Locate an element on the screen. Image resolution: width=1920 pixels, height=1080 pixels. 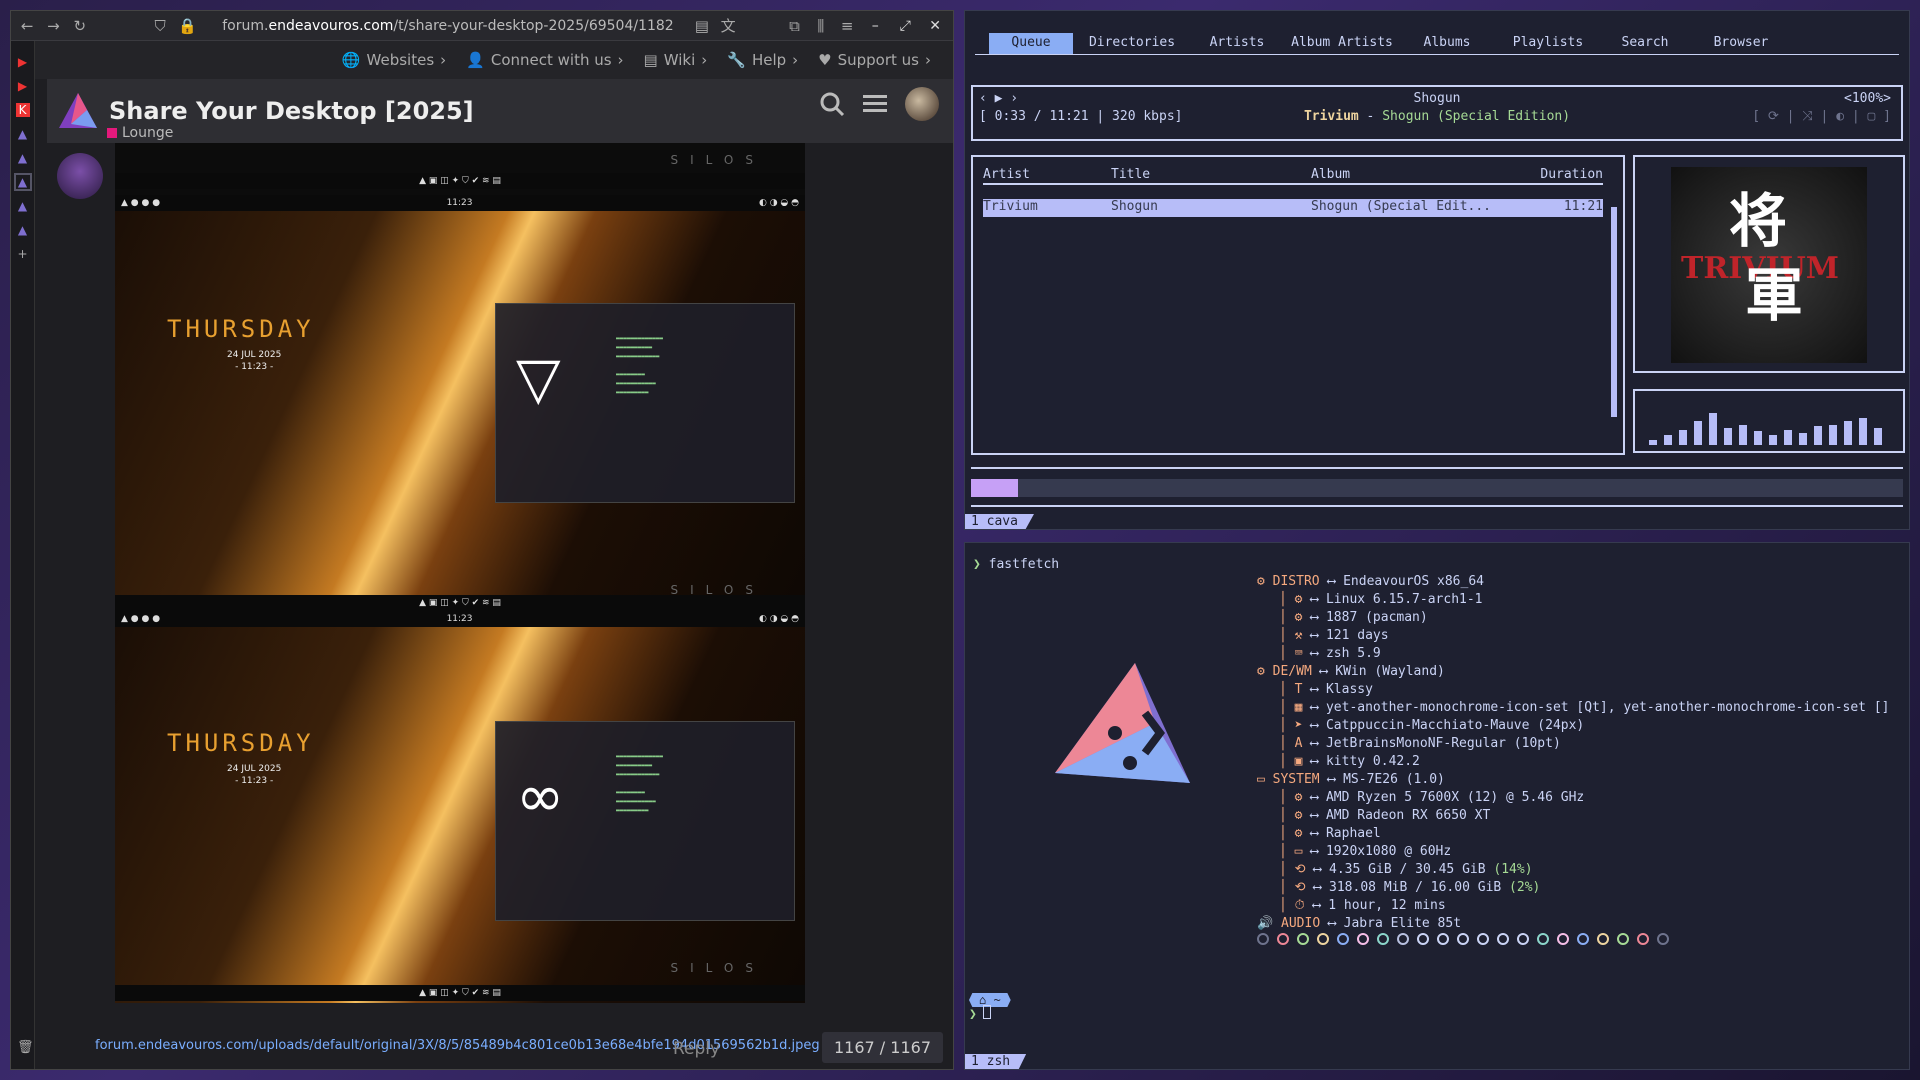
col-title-header: Title is located at coordinates (1130, 174).